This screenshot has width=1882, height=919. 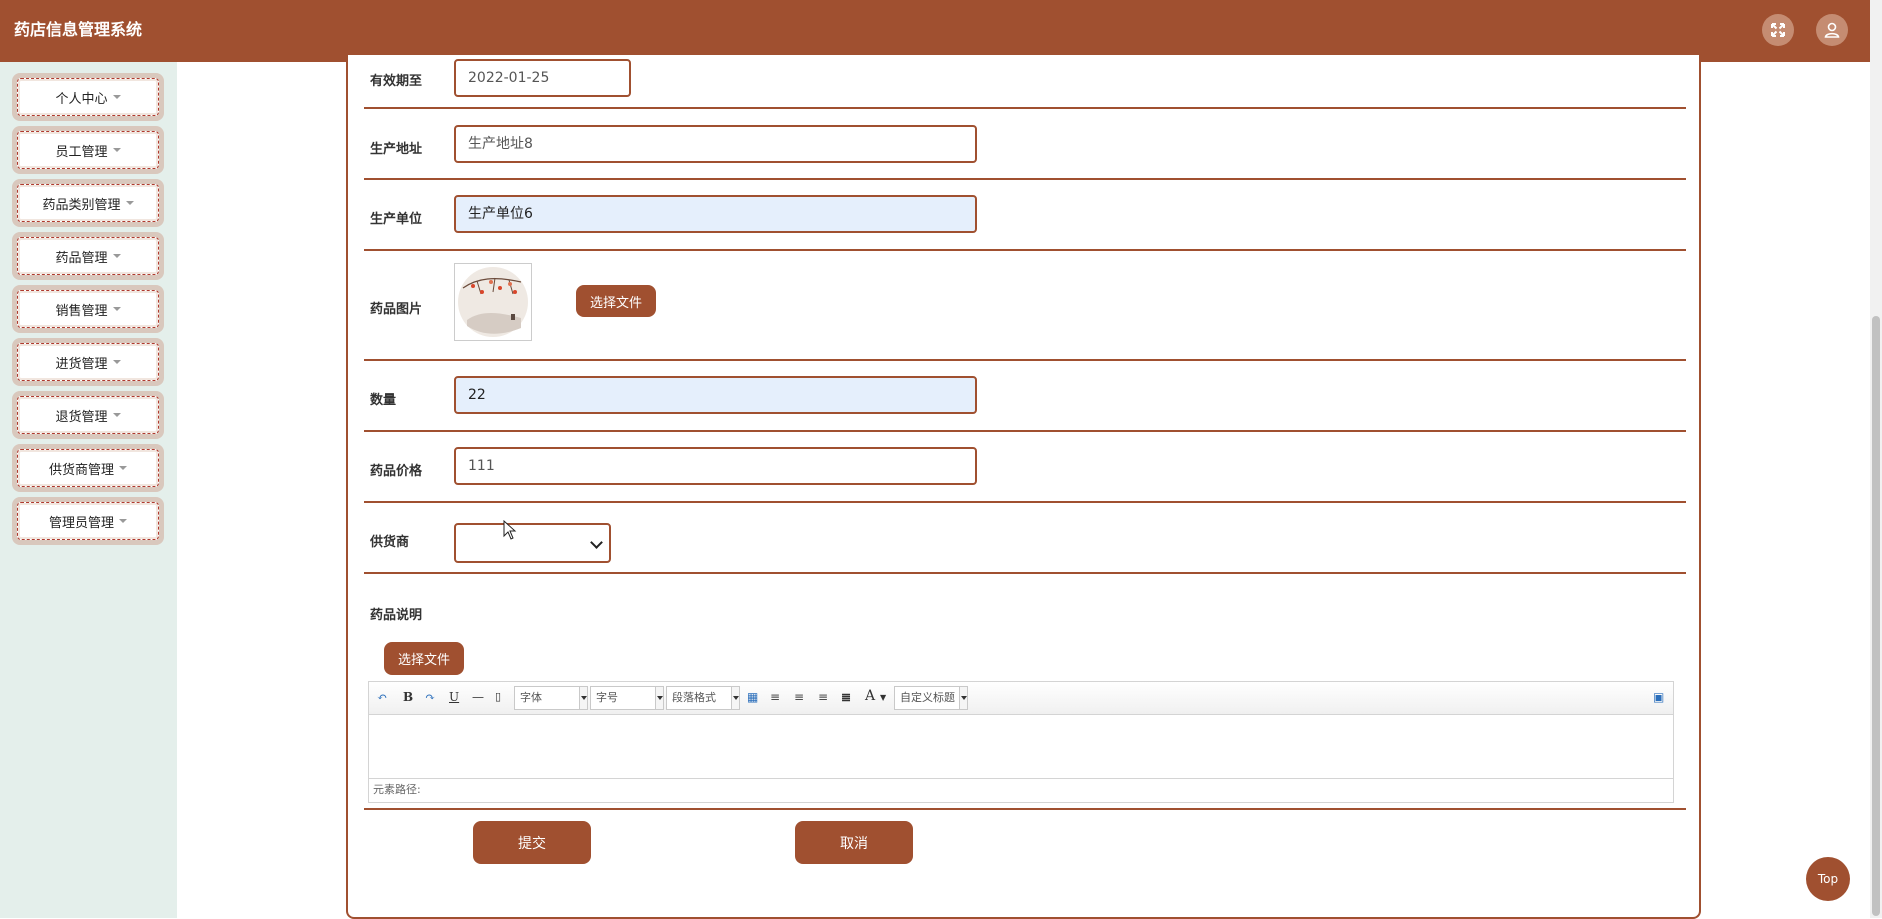 I want to click on table-icon: ▦, so click(x=752, y=697).